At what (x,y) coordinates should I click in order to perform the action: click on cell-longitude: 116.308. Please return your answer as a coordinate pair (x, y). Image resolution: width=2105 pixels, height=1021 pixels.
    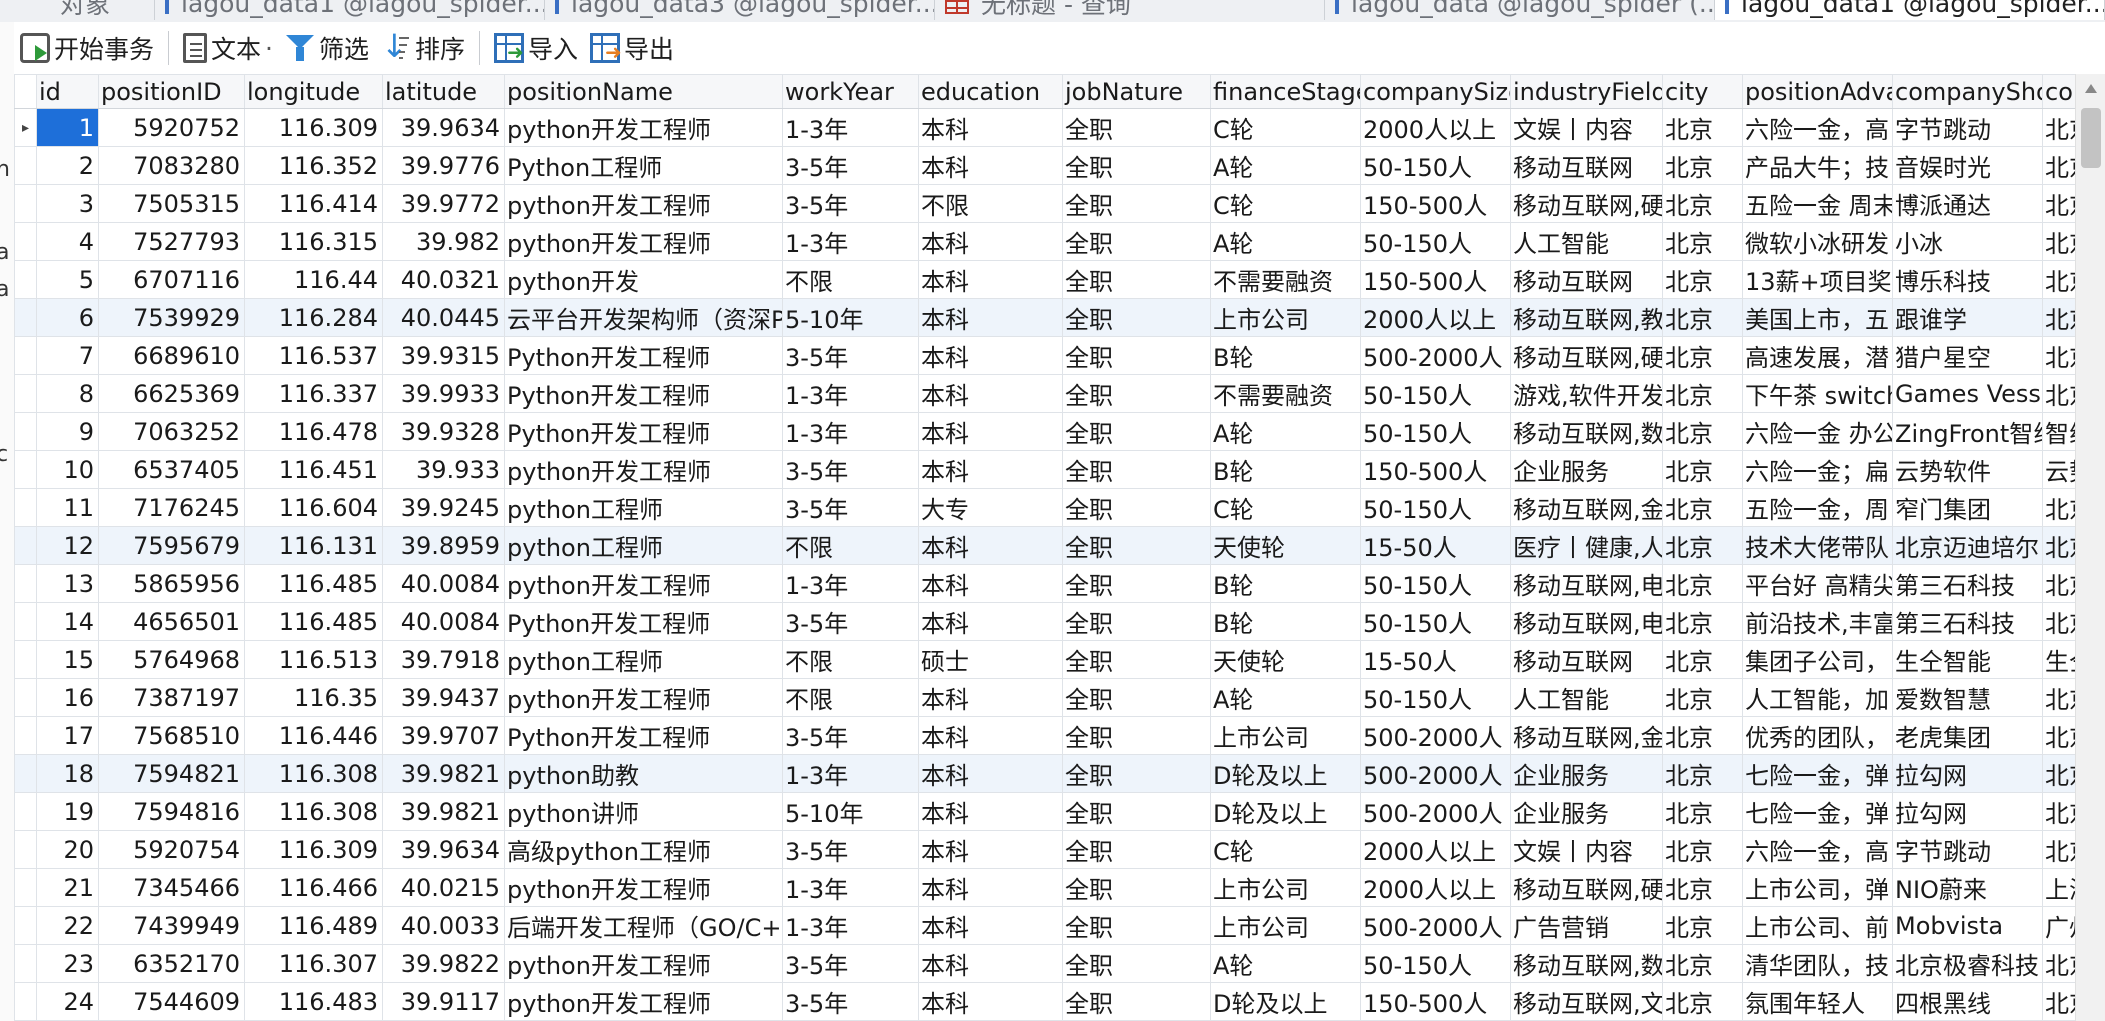
    Looking at the image, I should click on (313, 773).